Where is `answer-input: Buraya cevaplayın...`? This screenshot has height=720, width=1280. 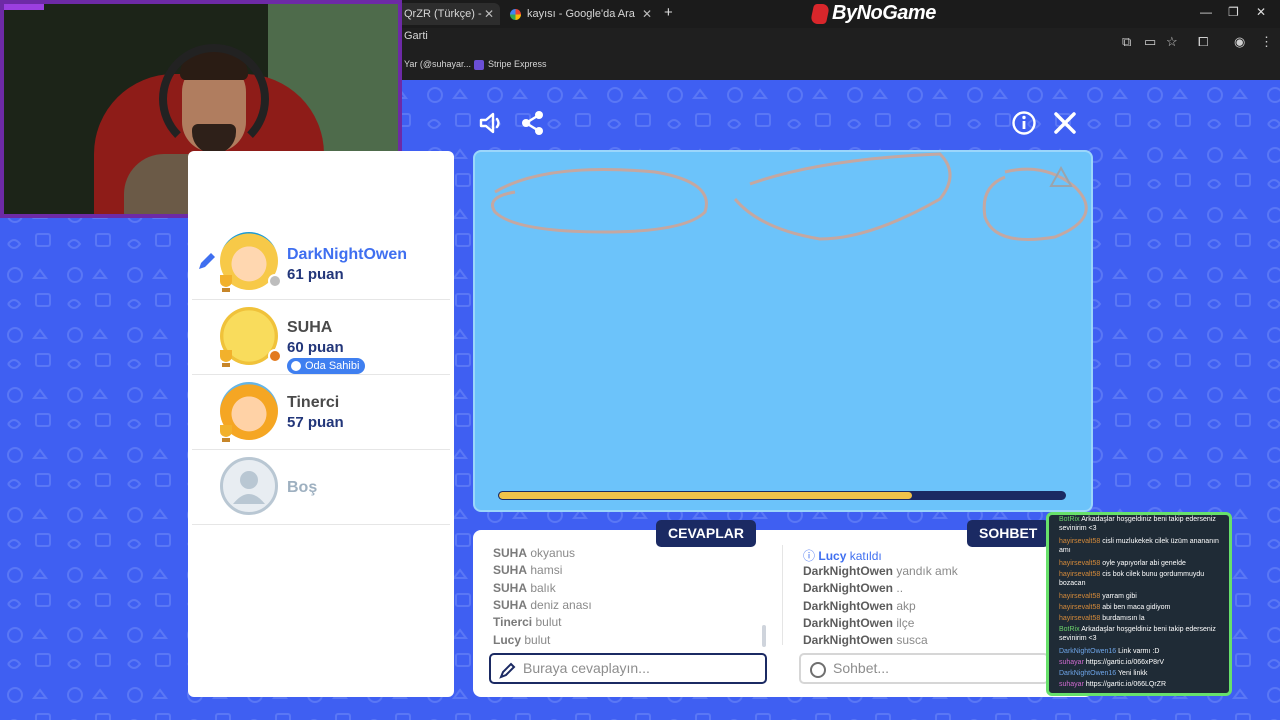
answer-input: Buraya cevaplayın... is located at coordinates (628, 668).